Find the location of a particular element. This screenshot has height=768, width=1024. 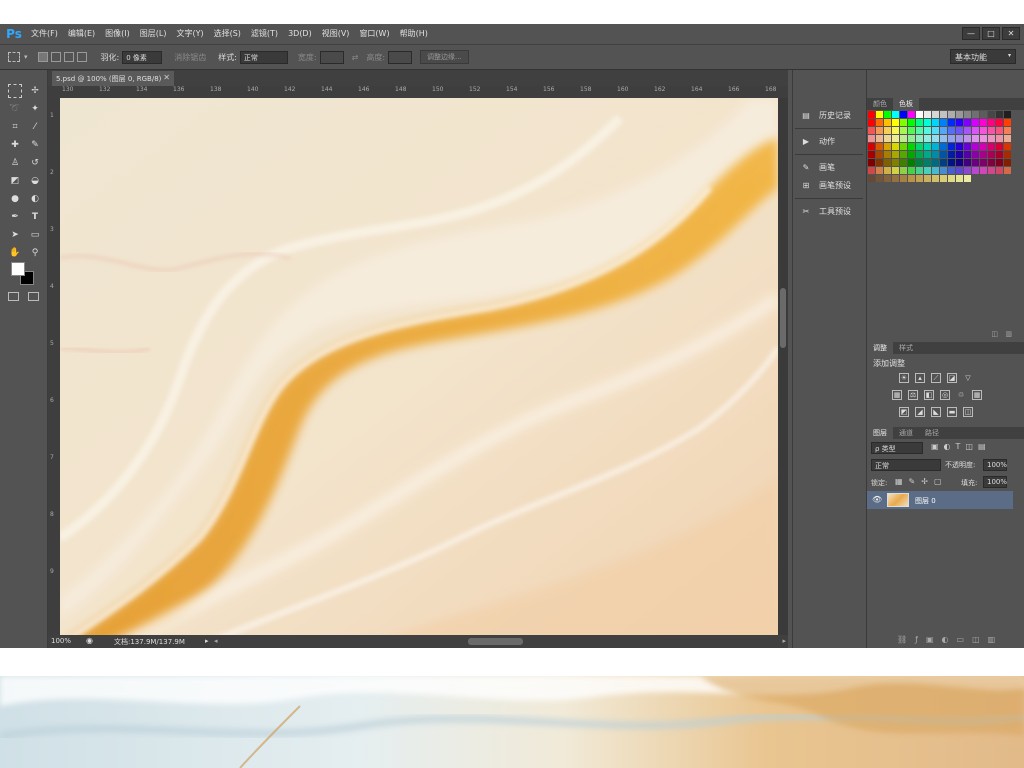

tab-channels: 通道 is located at coordinates (906, 433).